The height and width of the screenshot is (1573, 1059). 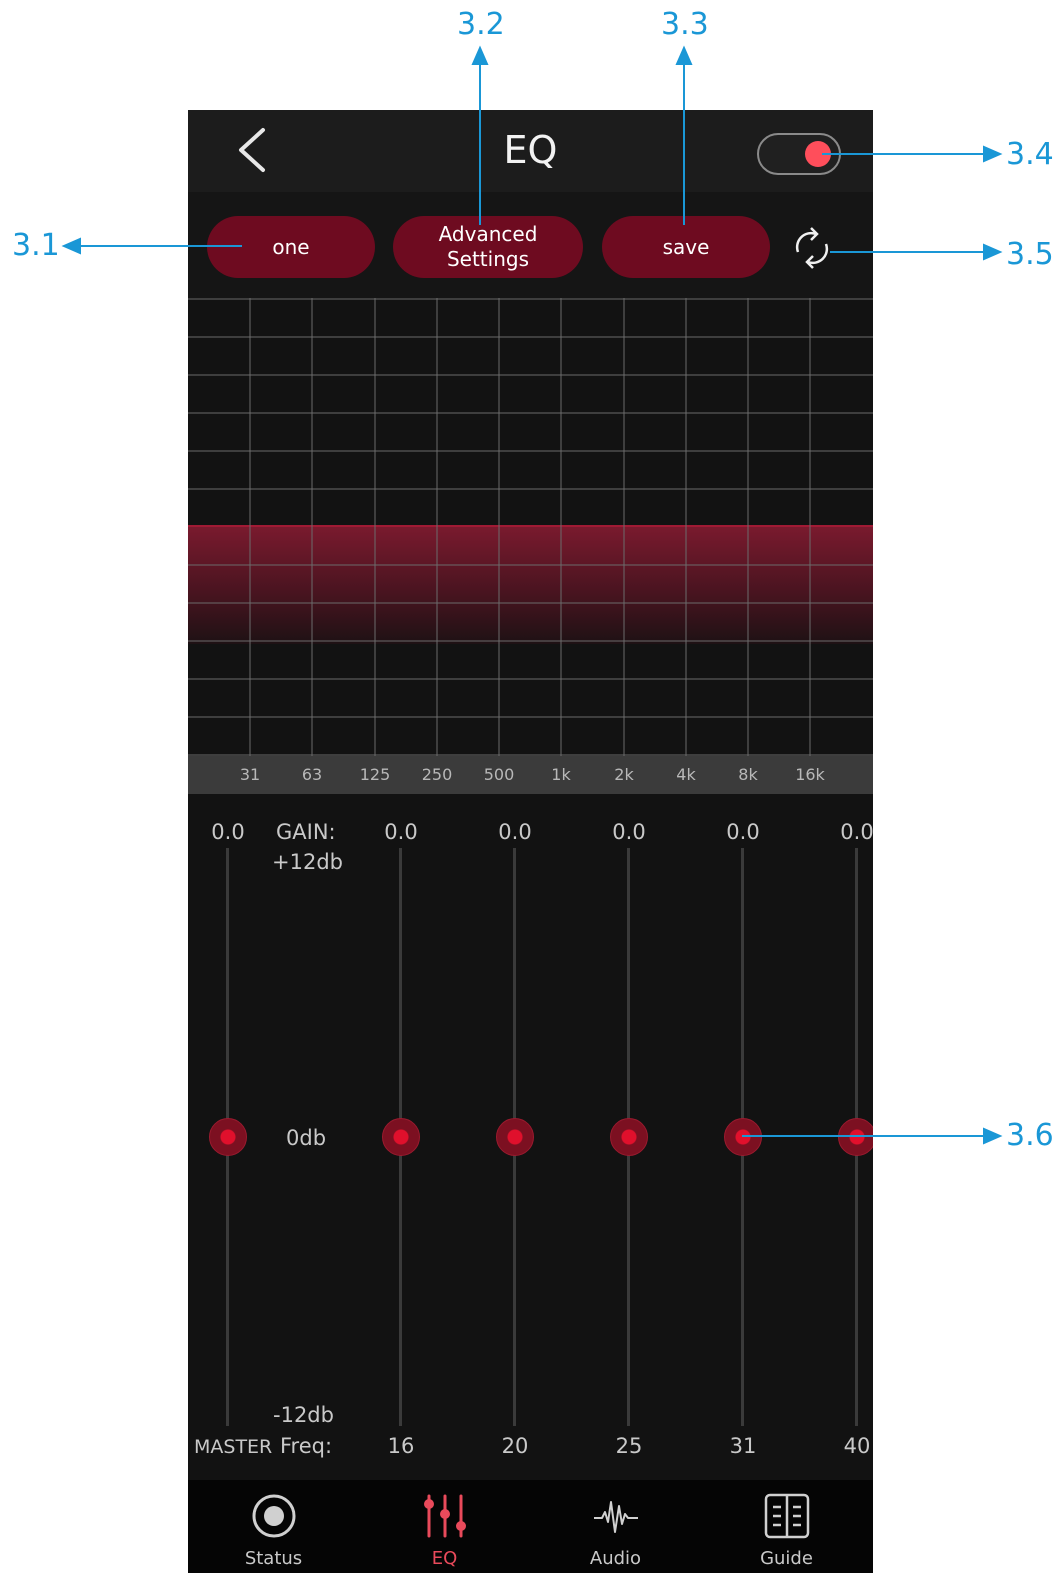 What do you see at coordinates (233, 1447) in the screenshot?
I see `master-label: MASTER` at bounding box center [233, 1447].